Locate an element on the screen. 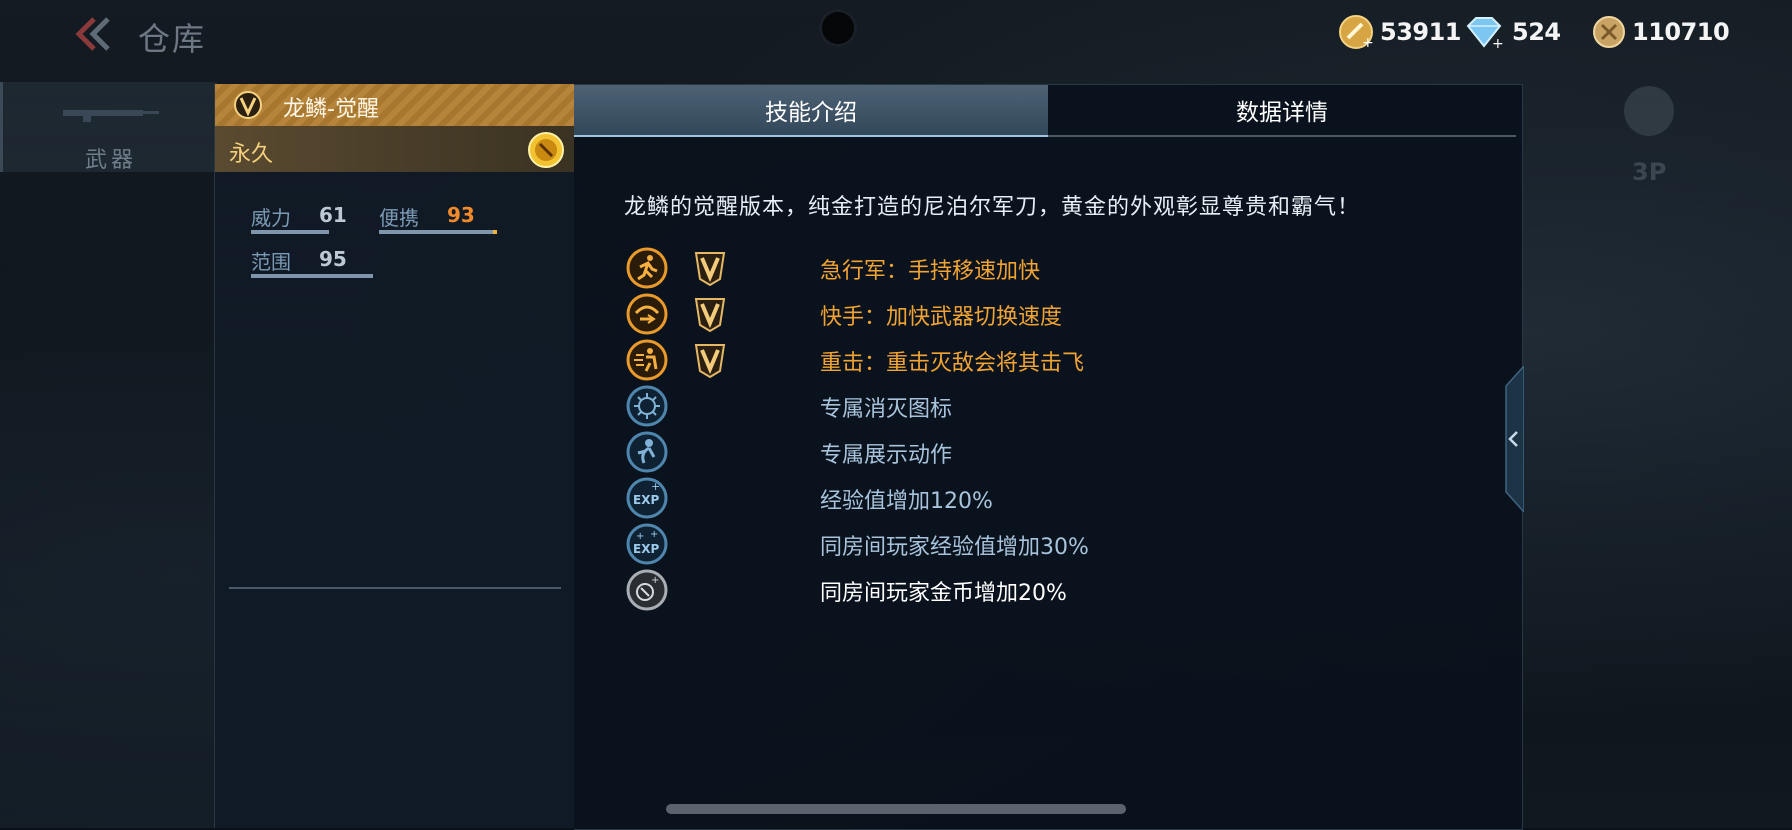 The height and width of the screenshot is (830, 1792). quick-hand-icon is located at coordinates (647, 314).